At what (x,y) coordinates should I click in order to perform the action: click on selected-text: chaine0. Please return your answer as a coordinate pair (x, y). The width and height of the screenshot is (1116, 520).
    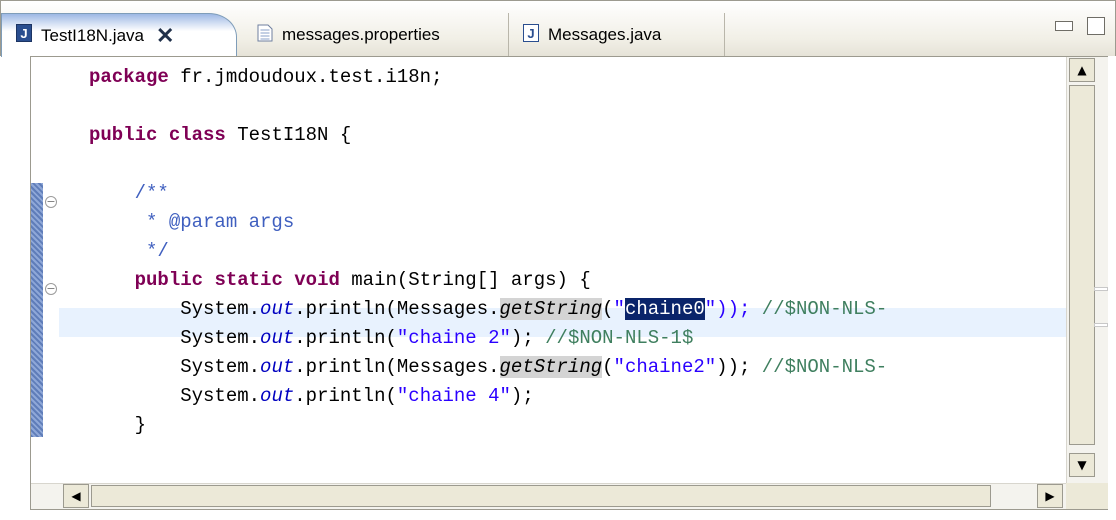
    Looking at the image, I should click on (664, 309).